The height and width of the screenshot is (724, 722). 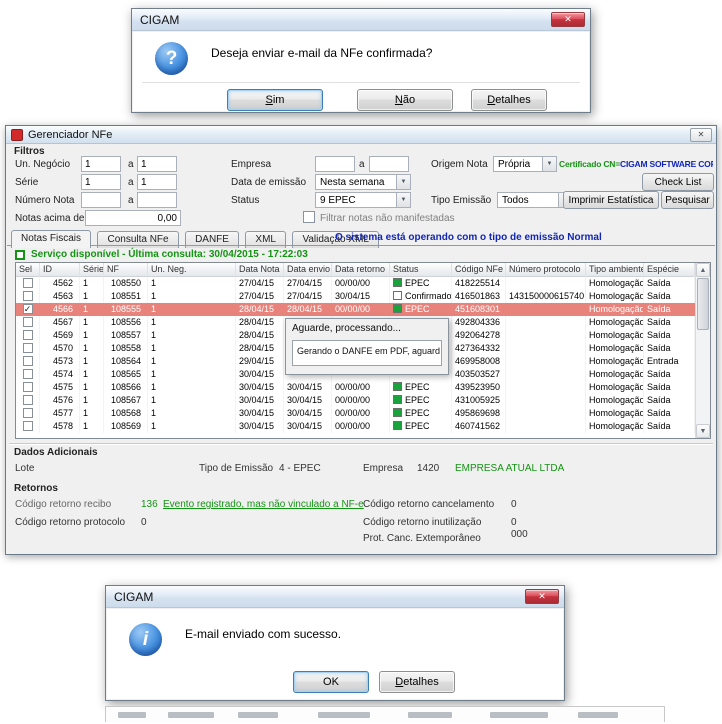 What do you see at coordinates (157, 164) in the screenshot?
I see `un-negocio-to-input` at bounding box center [157, 164].